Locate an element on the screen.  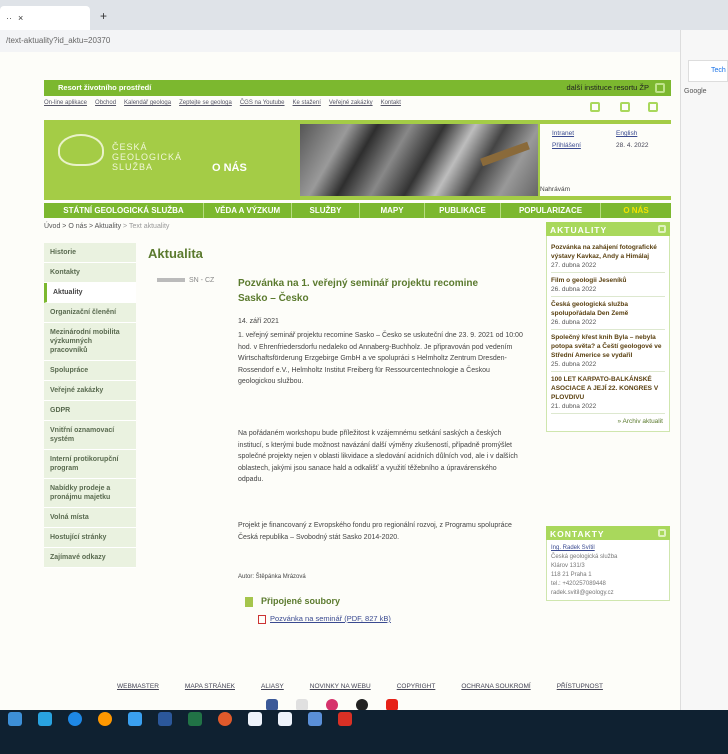
sidebar-item-public-contracts: Veřejné zakázky is located at coordinates (90, 391).